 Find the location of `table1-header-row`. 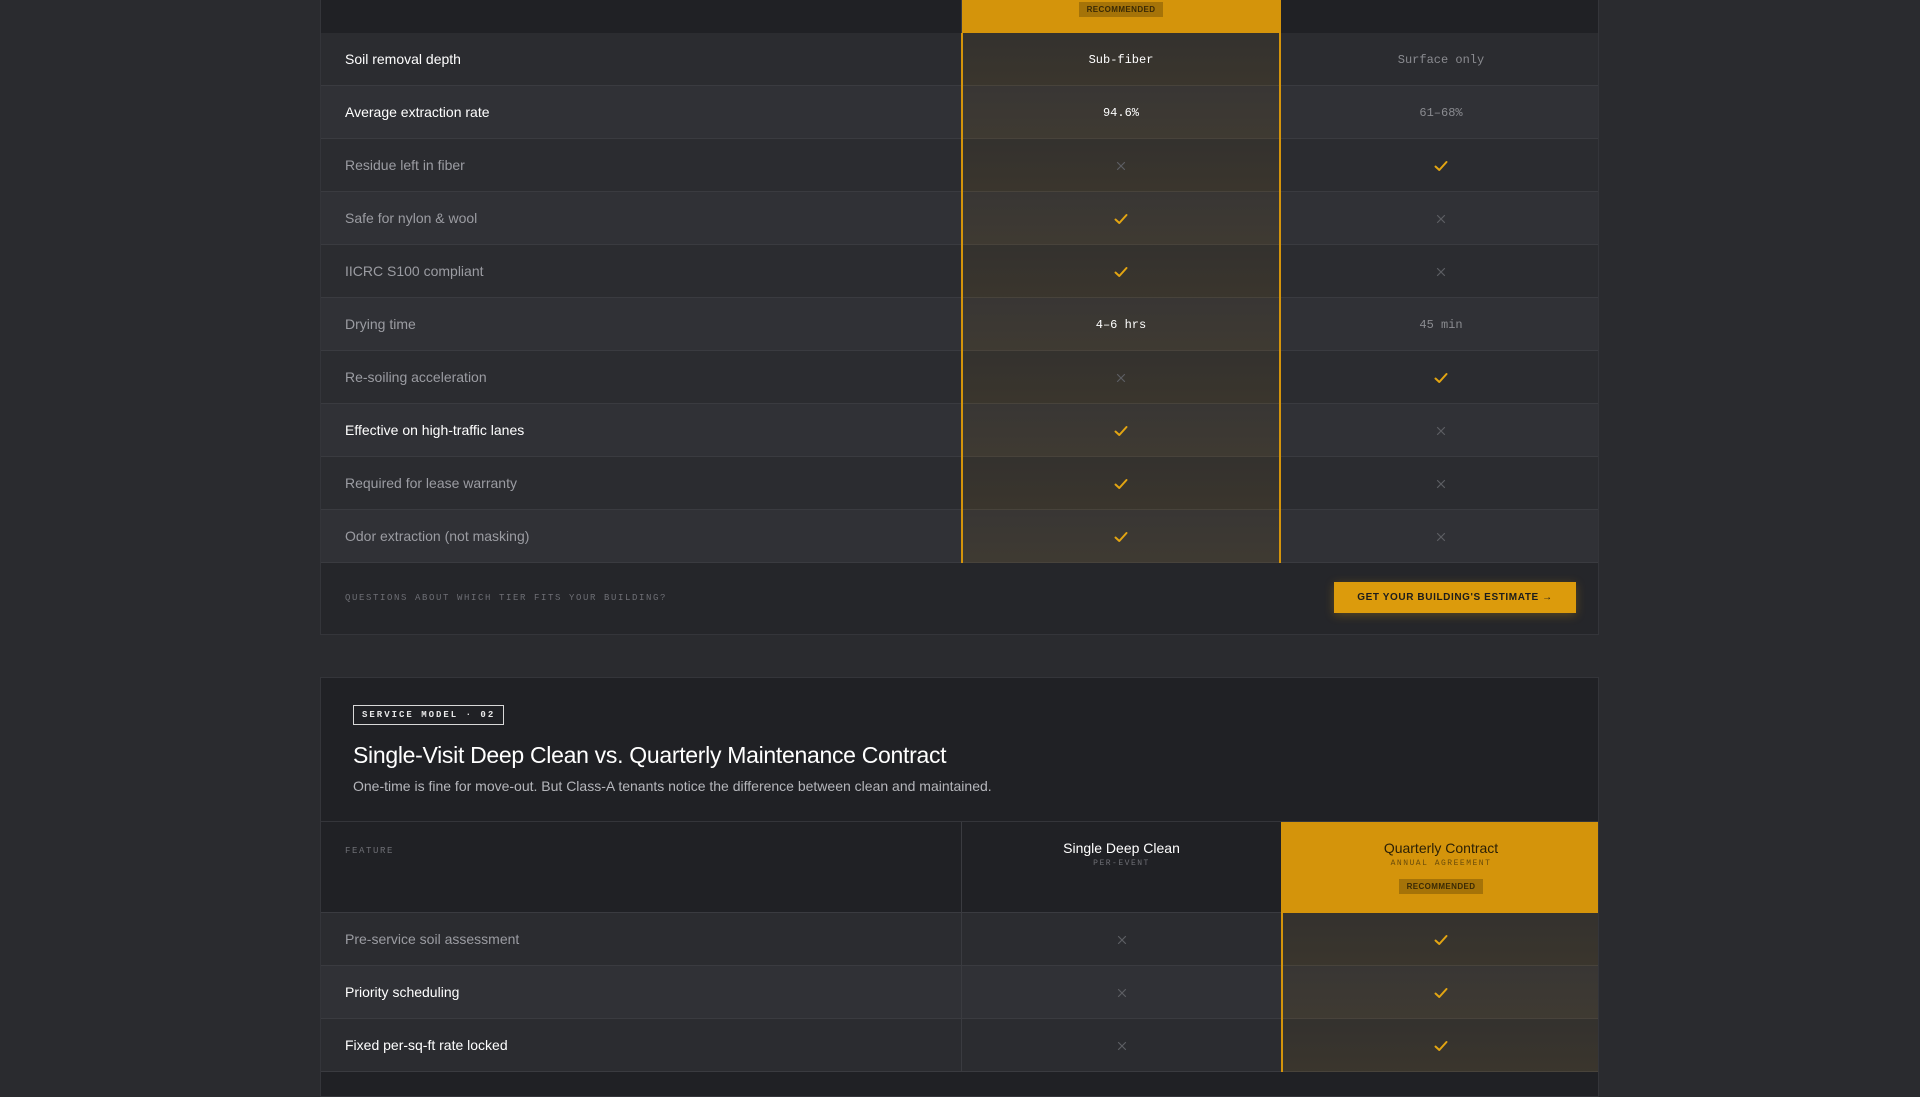

table1-header-row is located at coordinates (959, 17).